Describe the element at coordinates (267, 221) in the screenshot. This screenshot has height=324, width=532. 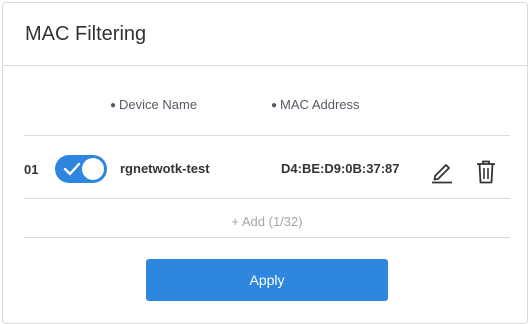
I see `add-device-button: + Add (1/32)` at that location.